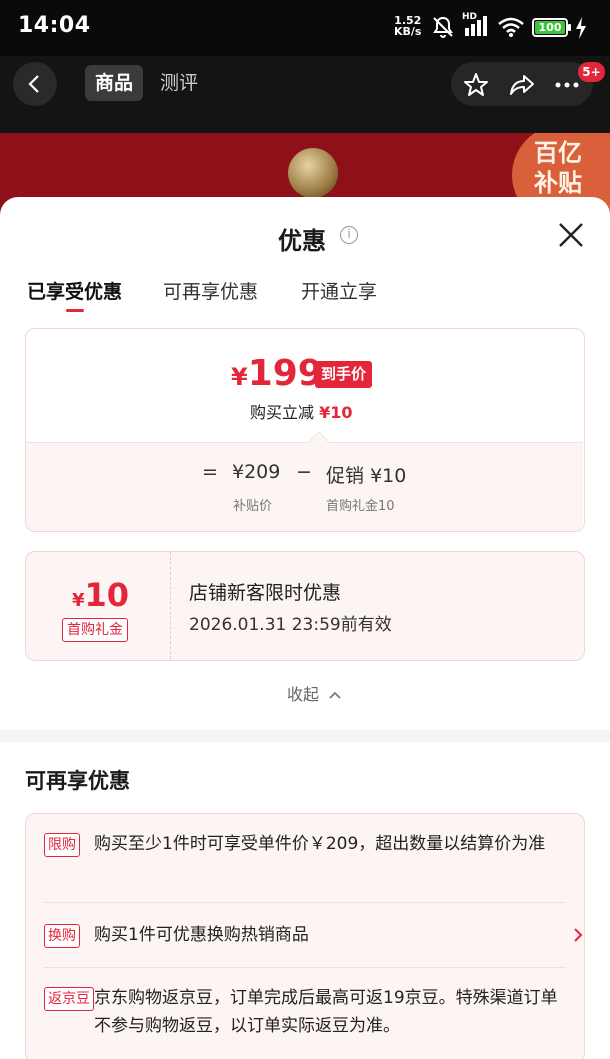 Image resolution: width=610 pixels, height=1059 pixels. Describe the element at coordinates (305, 860) in the screenshot. I see `promo-item-limit: 限购 购买至少1件时可享受单件价￥209，超出数量以结算价为准` at that location.